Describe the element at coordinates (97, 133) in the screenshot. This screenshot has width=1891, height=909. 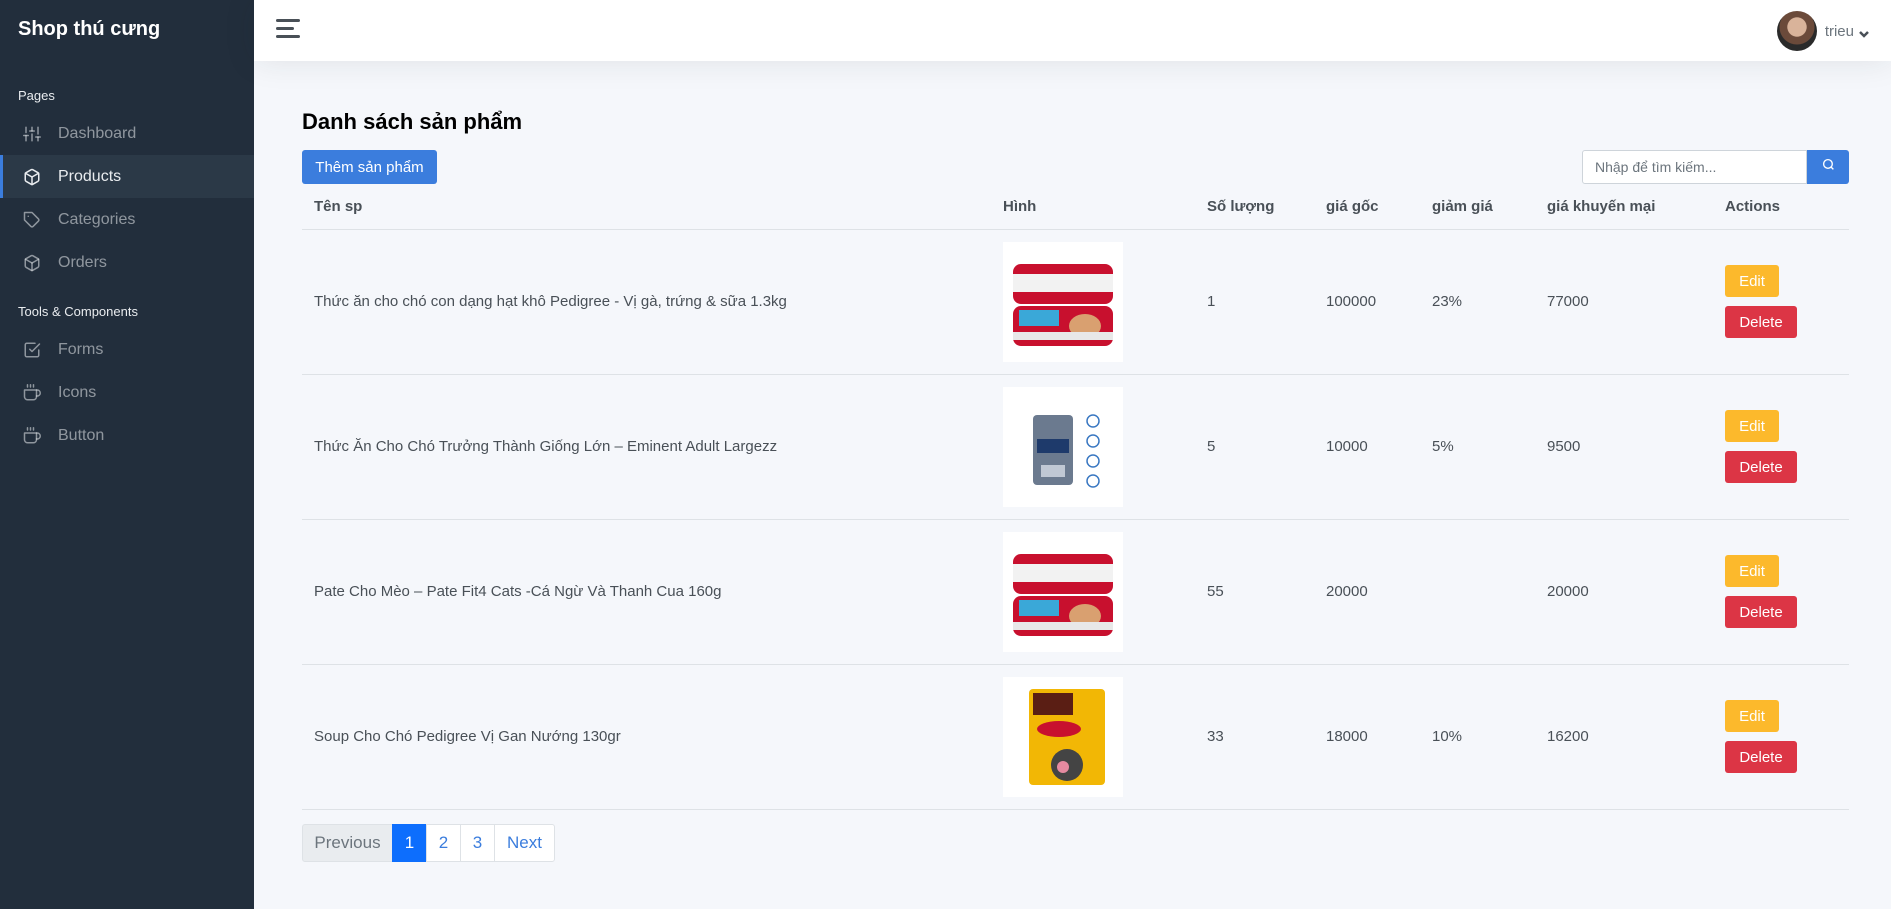
I see `sidebar-item-label: Dashboard` at that location.